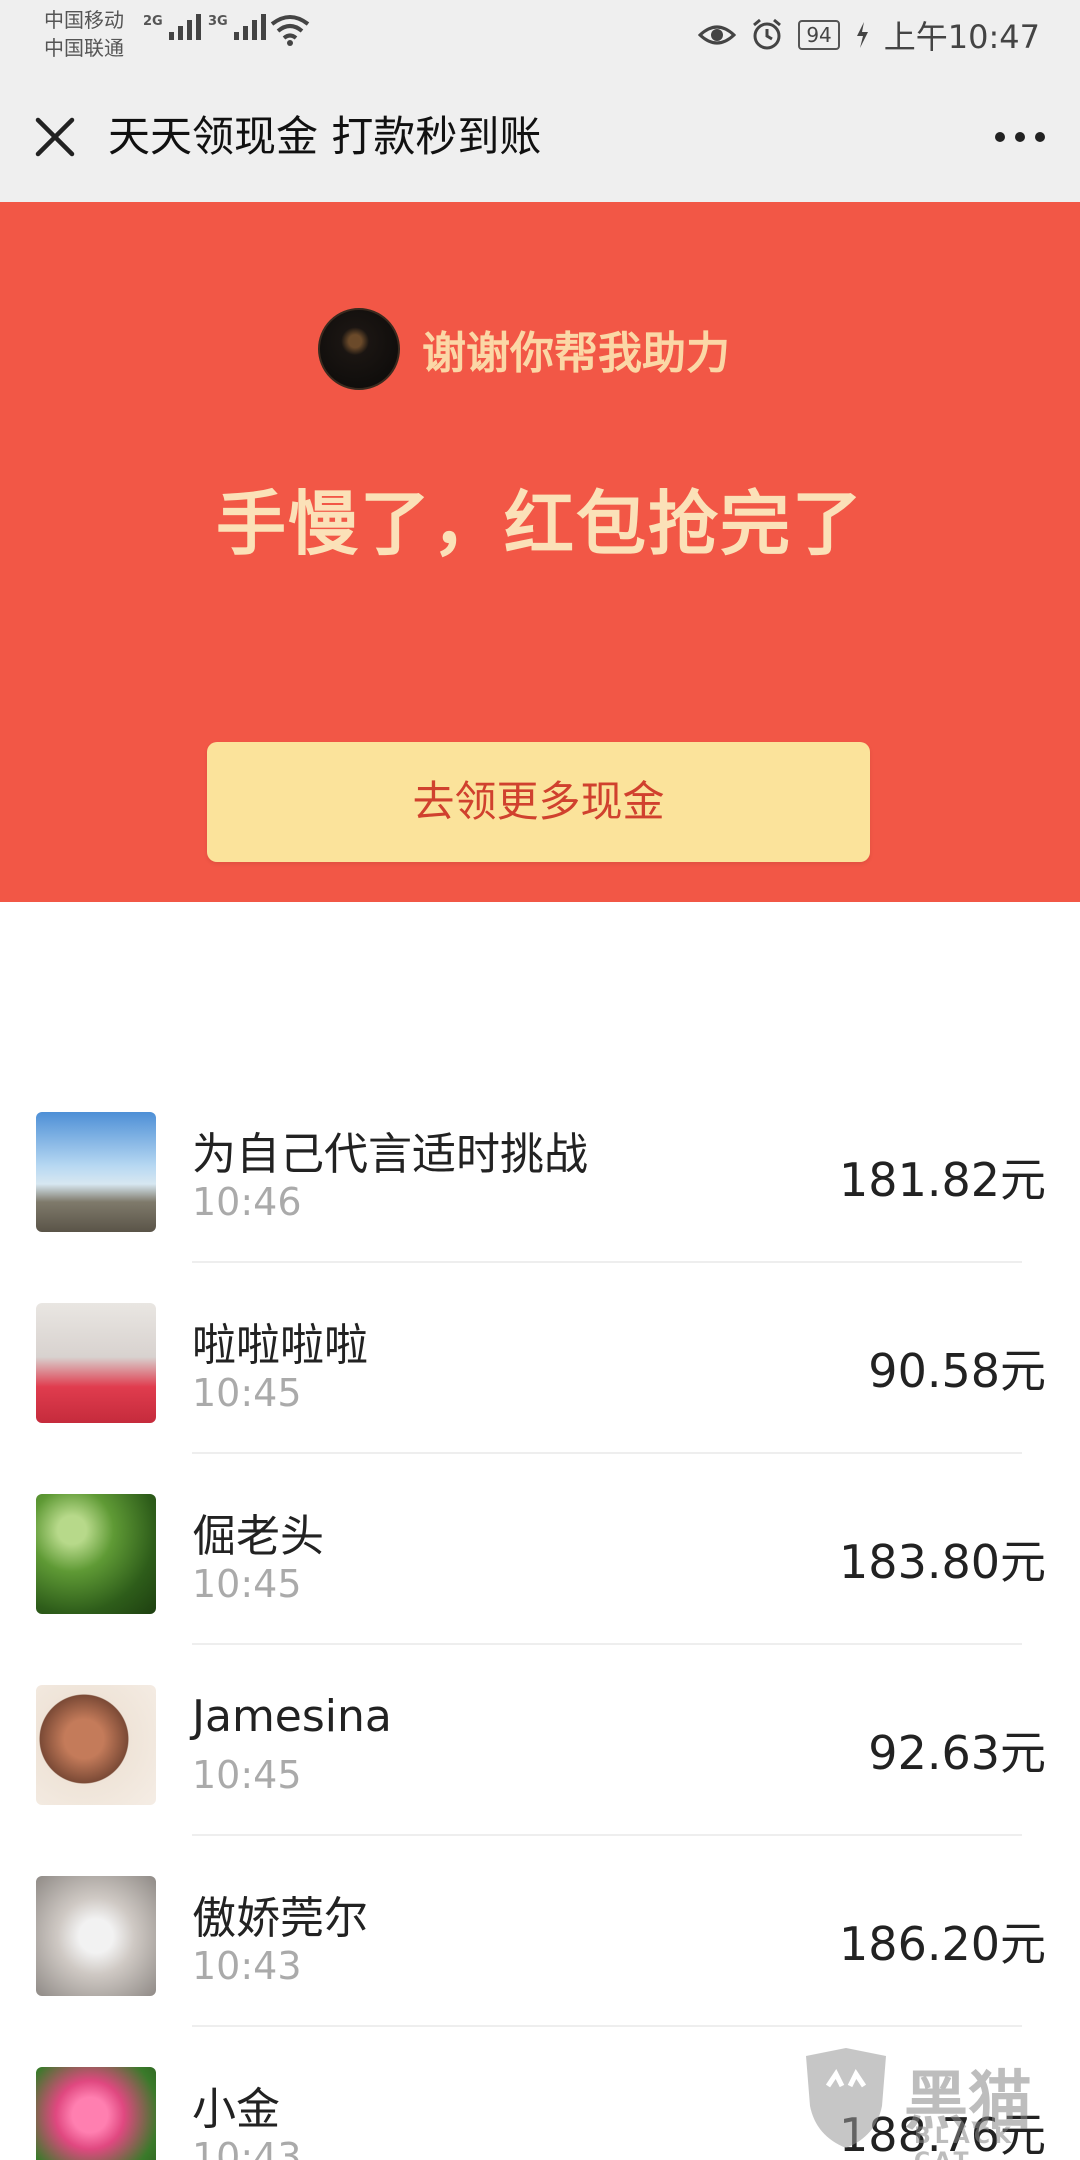 This screenshot has width=1080, height=2160. Describe the element at coordinates (84, 20) in the screenshot. I see `carrier-1: 中国移动` at that location.